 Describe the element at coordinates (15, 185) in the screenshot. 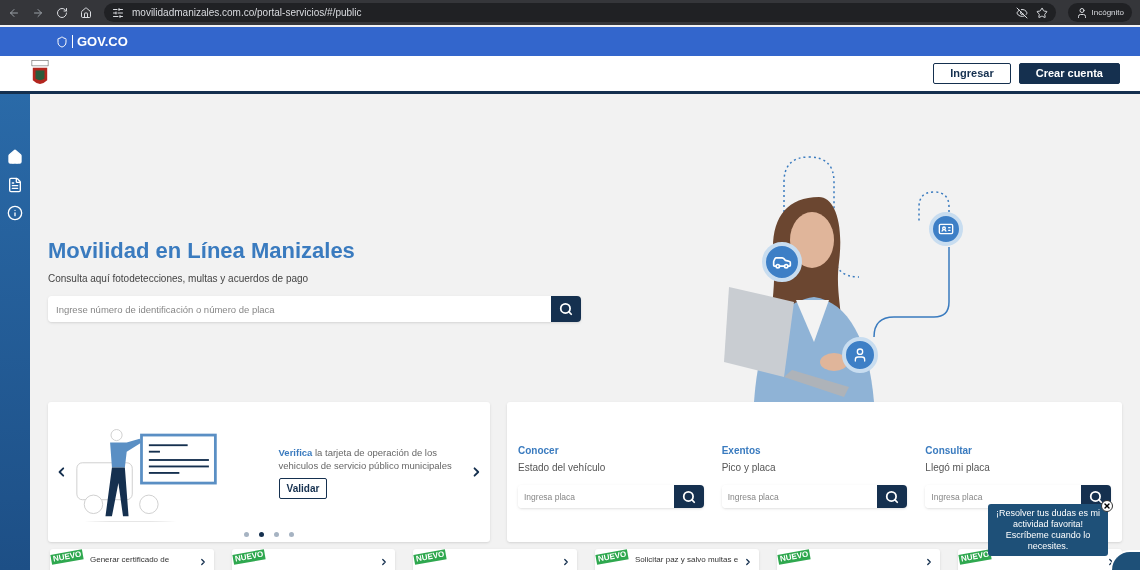

I see `document-icon` at that location.